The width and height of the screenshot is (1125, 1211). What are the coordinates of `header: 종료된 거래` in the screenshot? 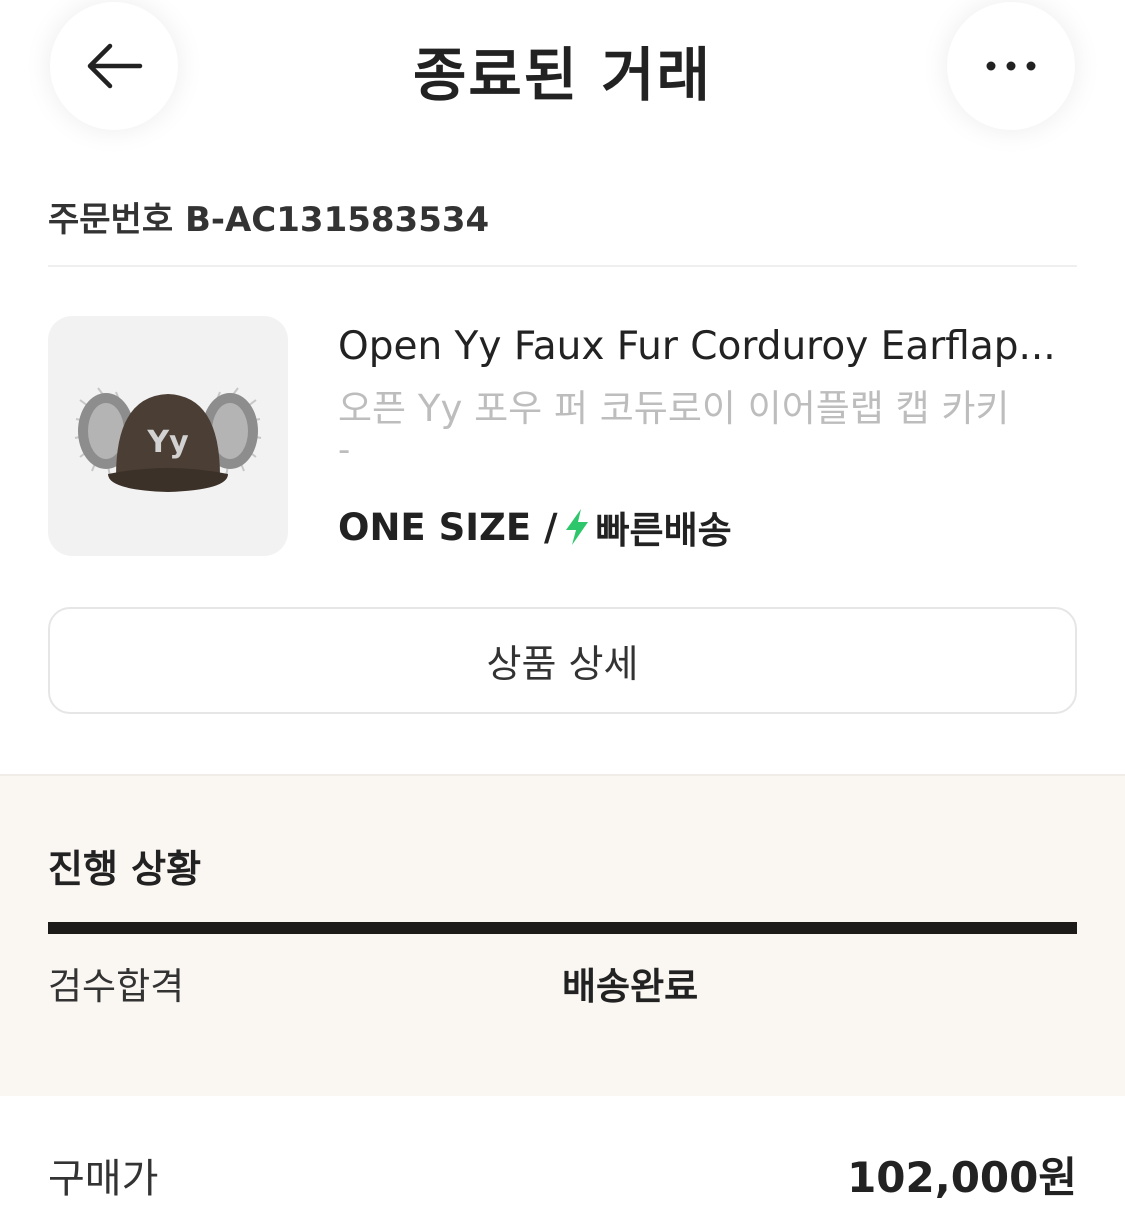 It's located at (562, 70).